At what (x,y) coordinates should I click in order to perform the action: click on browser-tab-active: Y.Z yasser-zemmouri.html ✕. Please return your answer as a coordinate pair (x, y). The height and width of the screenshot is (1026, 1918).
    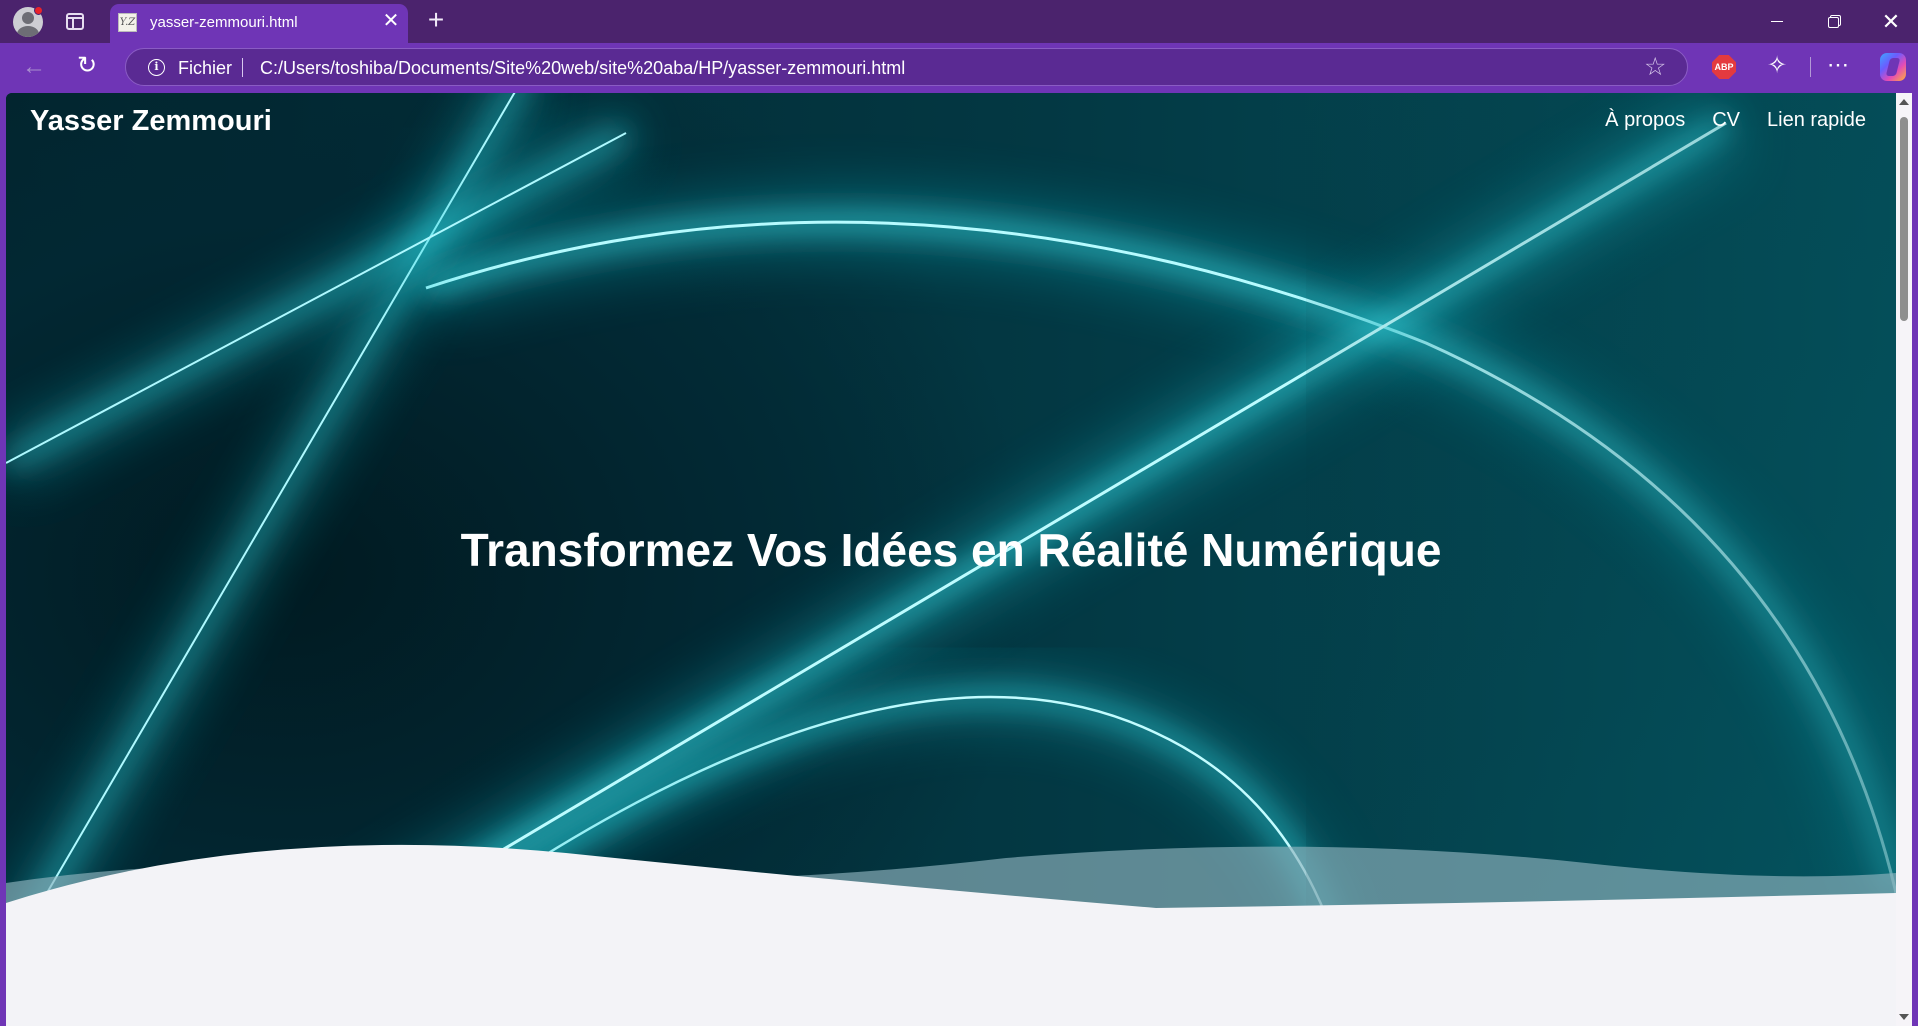
    Looking at the image, I should click on (259, 23).